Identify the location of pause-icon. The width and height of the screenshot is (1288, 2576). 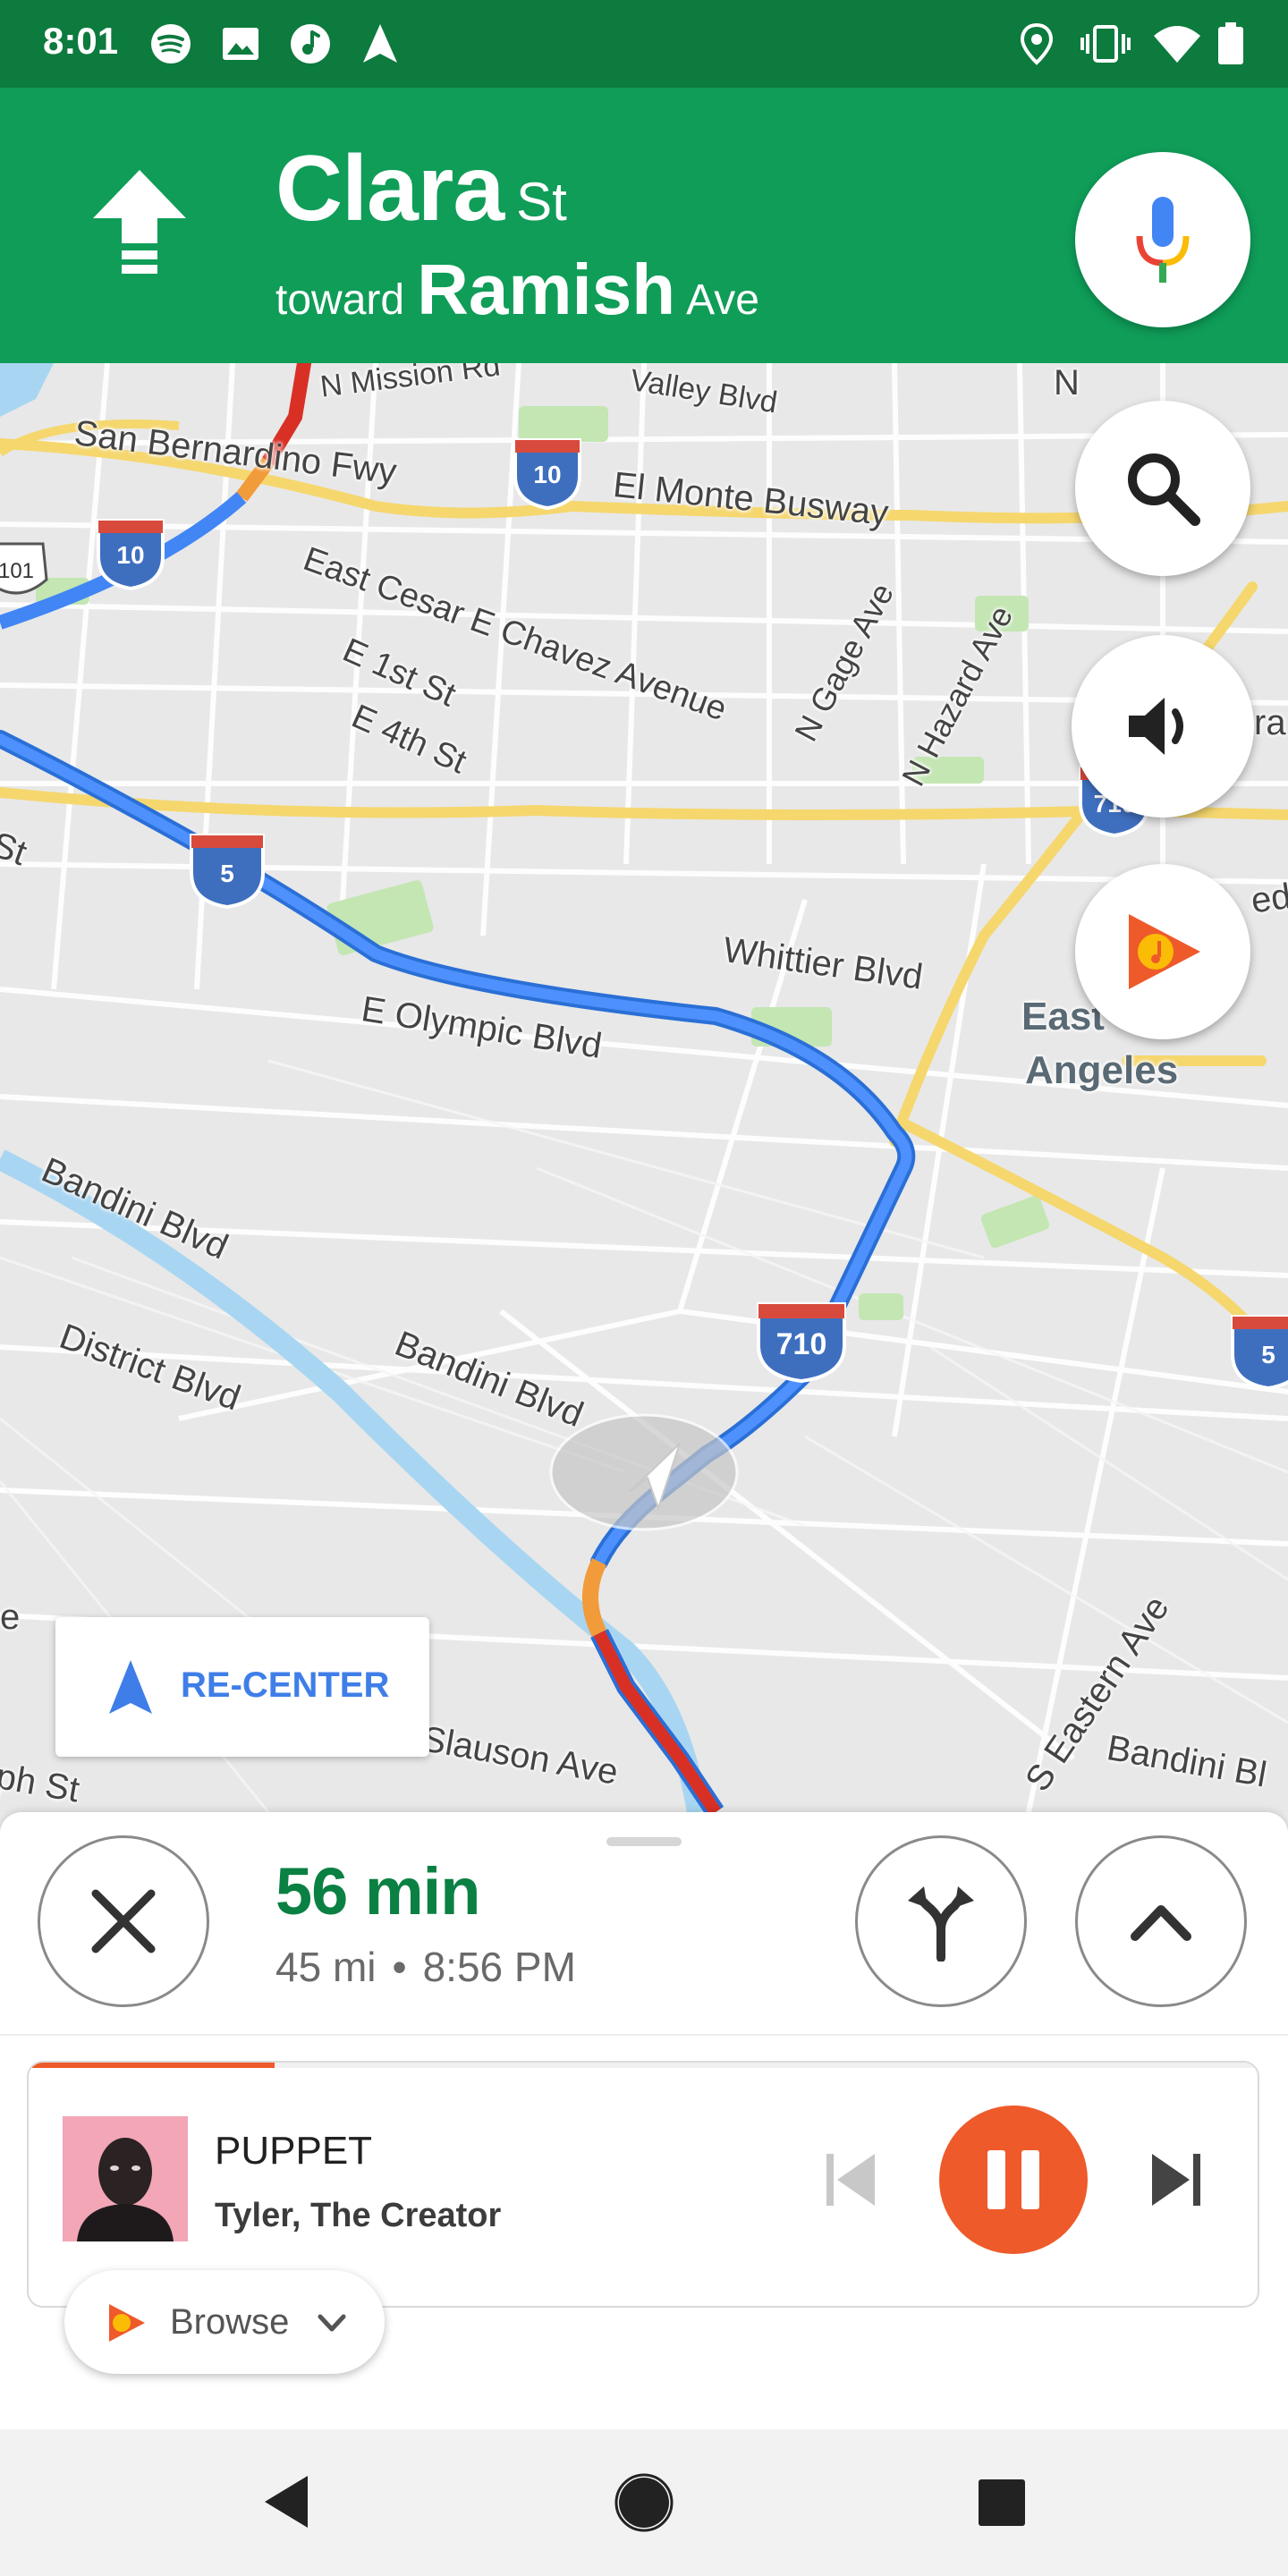
(1013, 2179).